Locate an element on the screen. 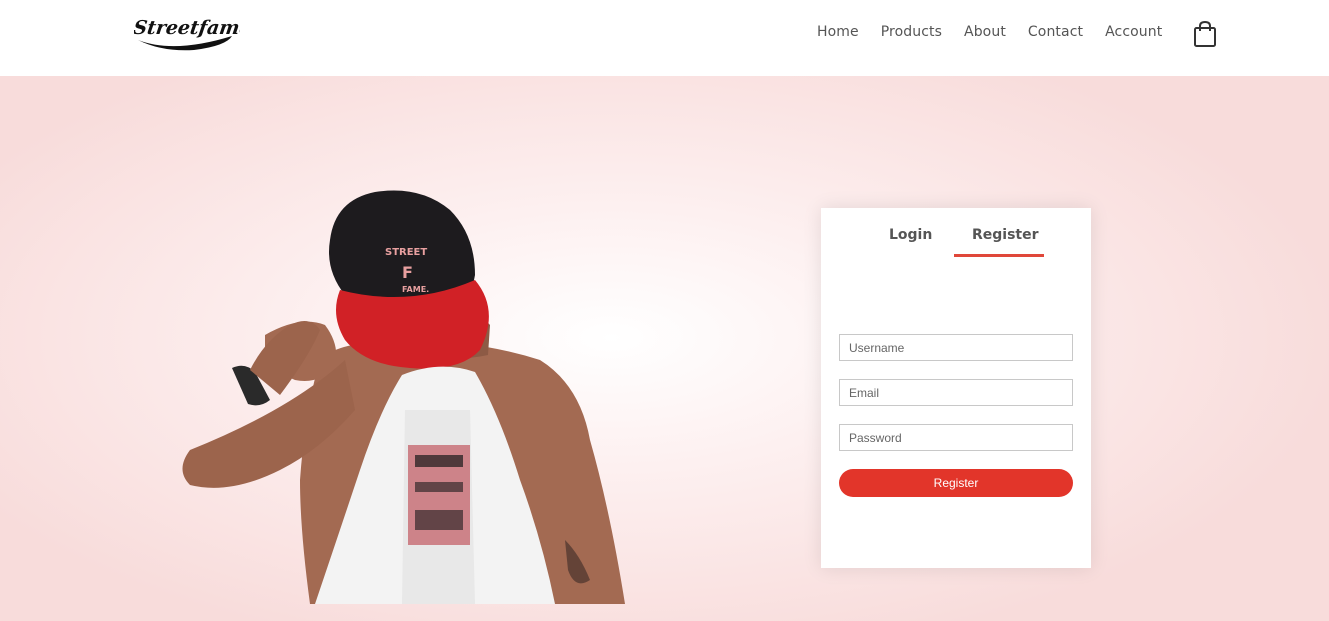 This screenshot has width=1329, height=621. auth-form-card: Login Register Register is located at coordinates (956, 388).